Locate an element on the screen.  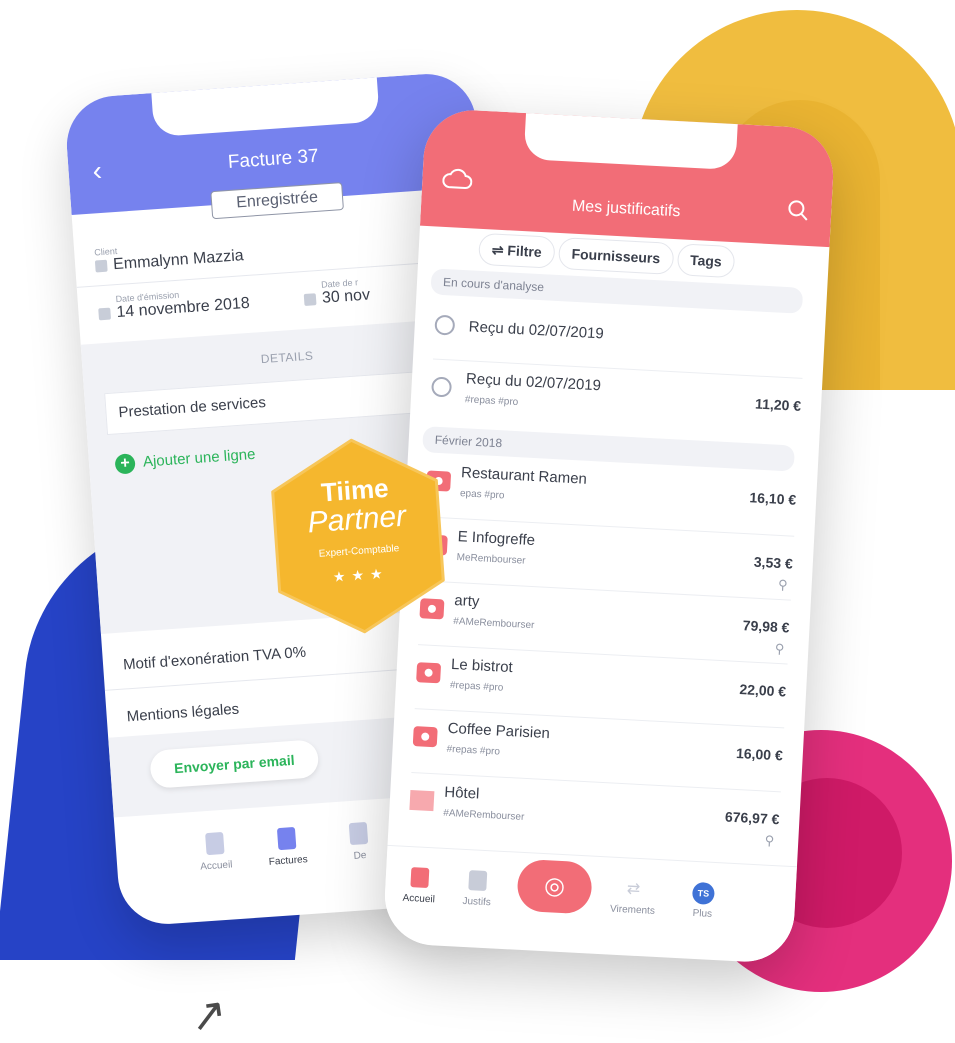
issue-date-field: Date d'émission 14 novembre 2018 is located at coordinates (173, 304).